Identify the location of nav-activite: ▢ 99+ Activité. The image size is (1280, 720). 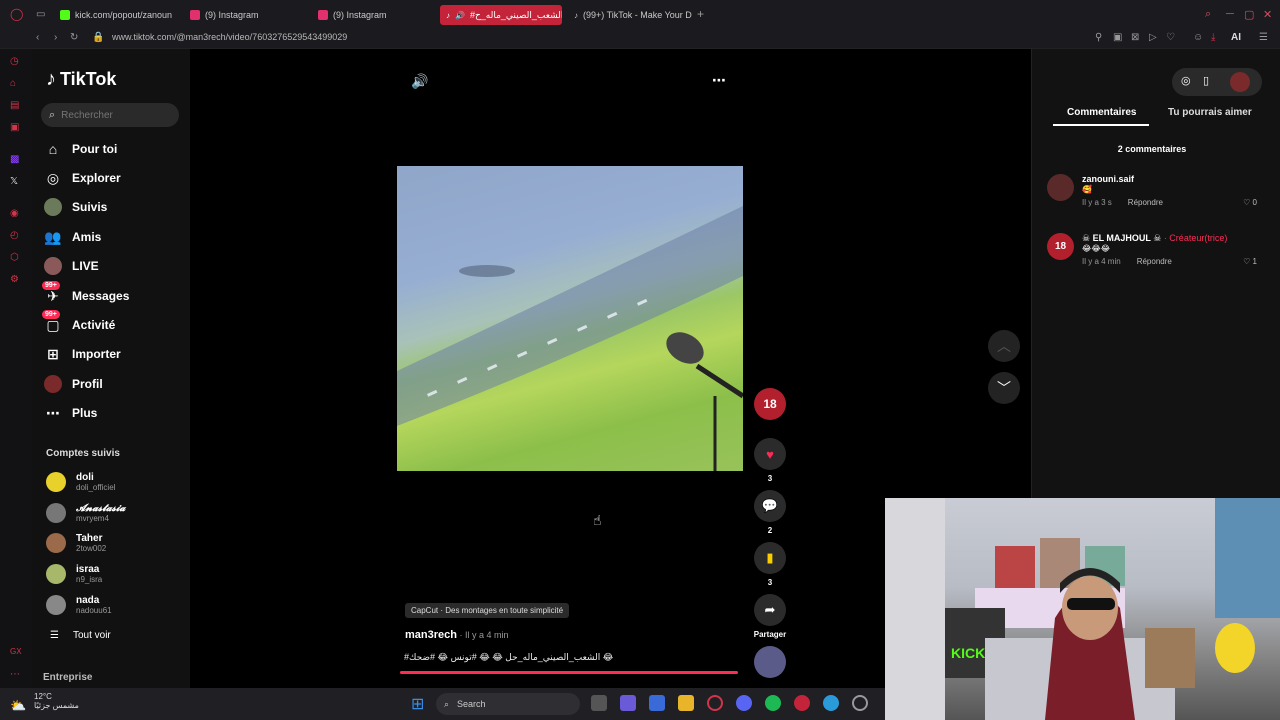
(78, 323).